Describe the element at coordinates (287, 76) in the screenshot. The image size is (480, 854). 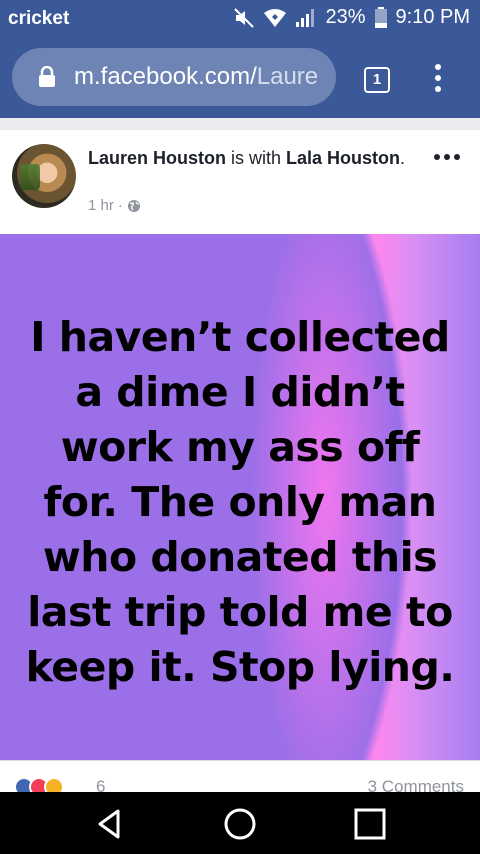
I see `url-path: Laure` at that location.